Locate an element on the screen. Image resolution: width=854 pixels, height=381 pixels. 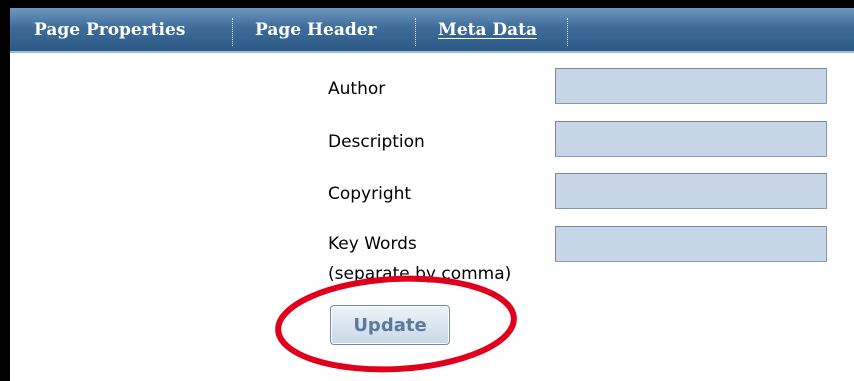
description-field is located at coordinates (691, 139).